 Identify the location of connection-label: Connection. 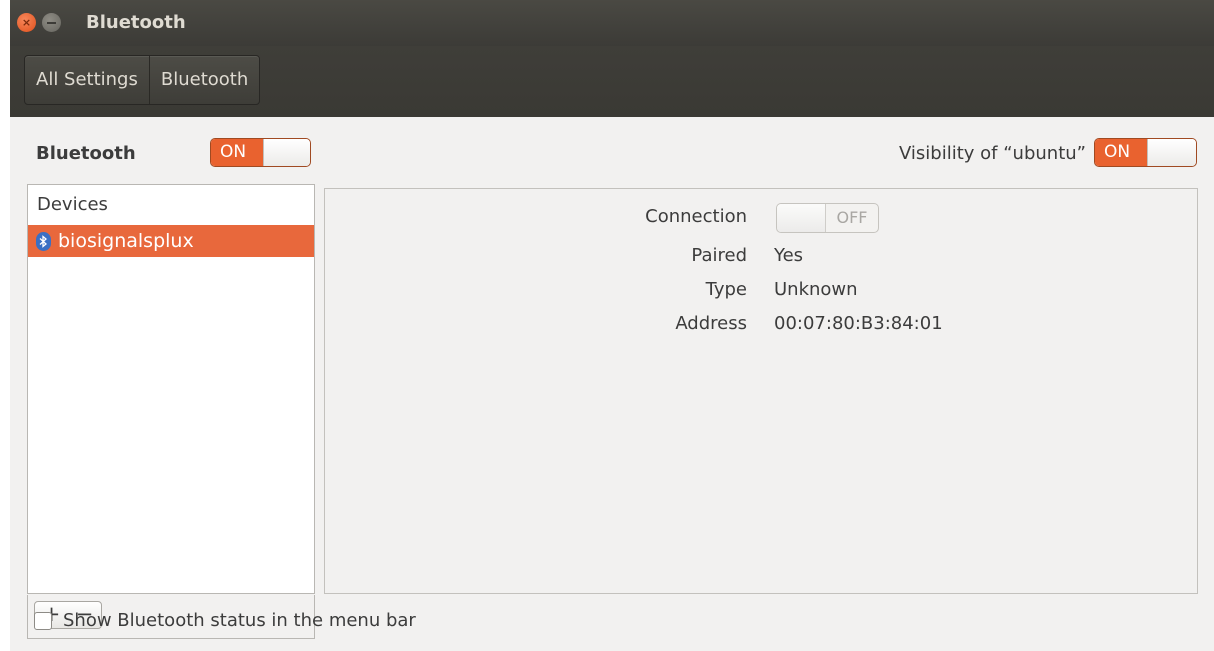
(696, 216).